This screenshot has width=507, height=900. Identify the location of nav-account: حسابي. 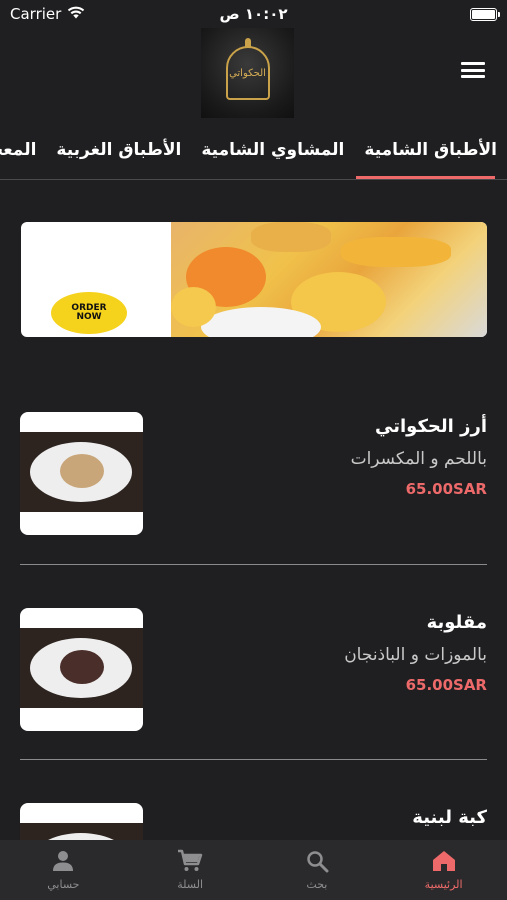
(63, 870).